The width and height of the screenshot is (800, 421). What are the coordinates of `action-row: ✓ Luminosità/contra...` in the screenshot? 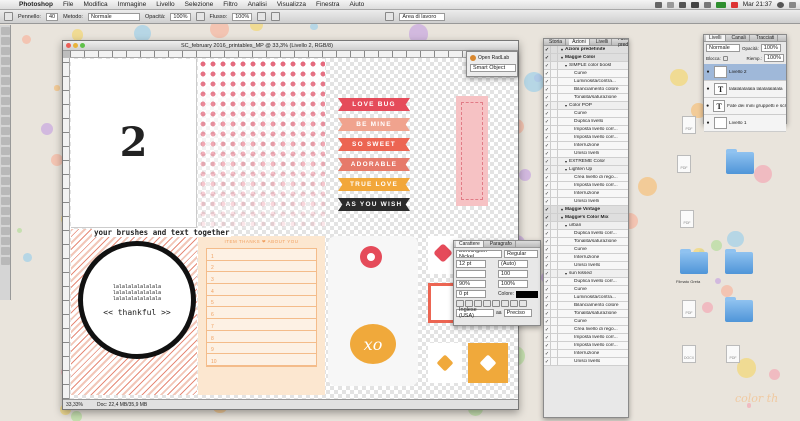 It's located at (586, 82).